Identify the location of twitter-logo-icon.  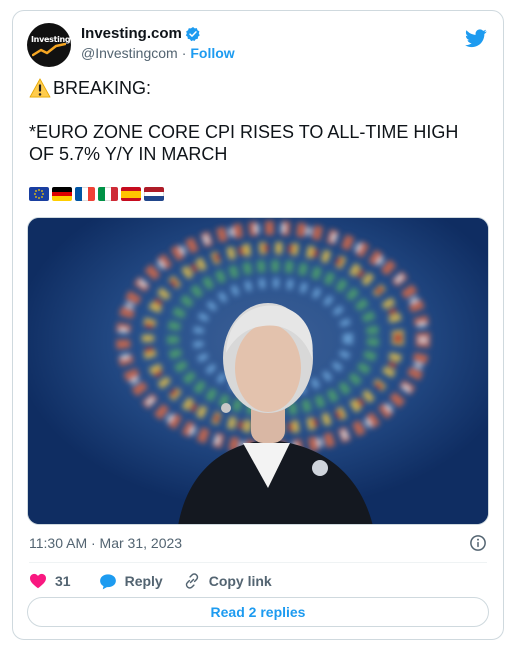
(476, 38).